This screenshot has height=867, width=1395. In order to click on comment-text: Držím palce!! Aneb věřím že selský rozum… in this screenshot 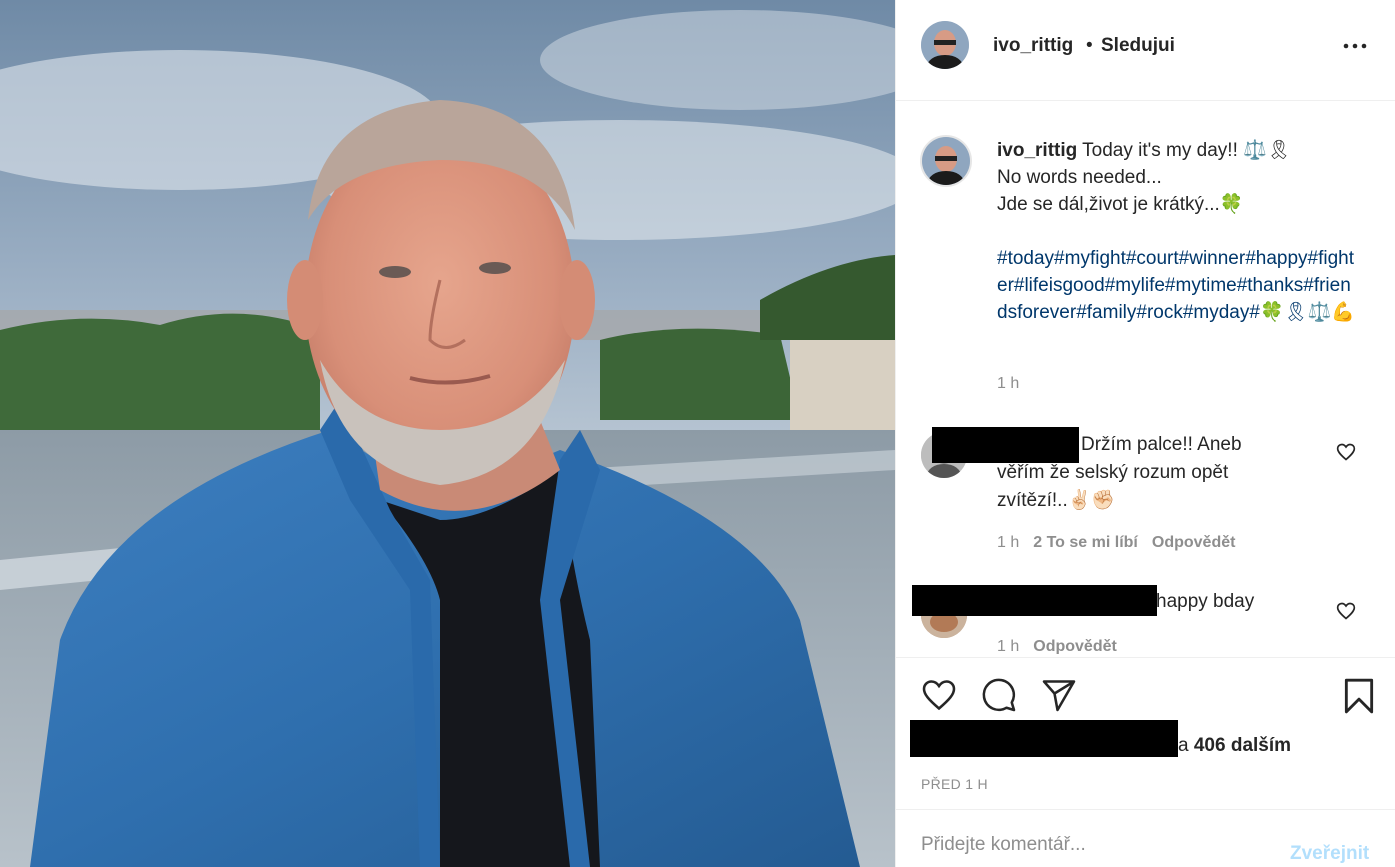, I will do `click(1147, 473)`.